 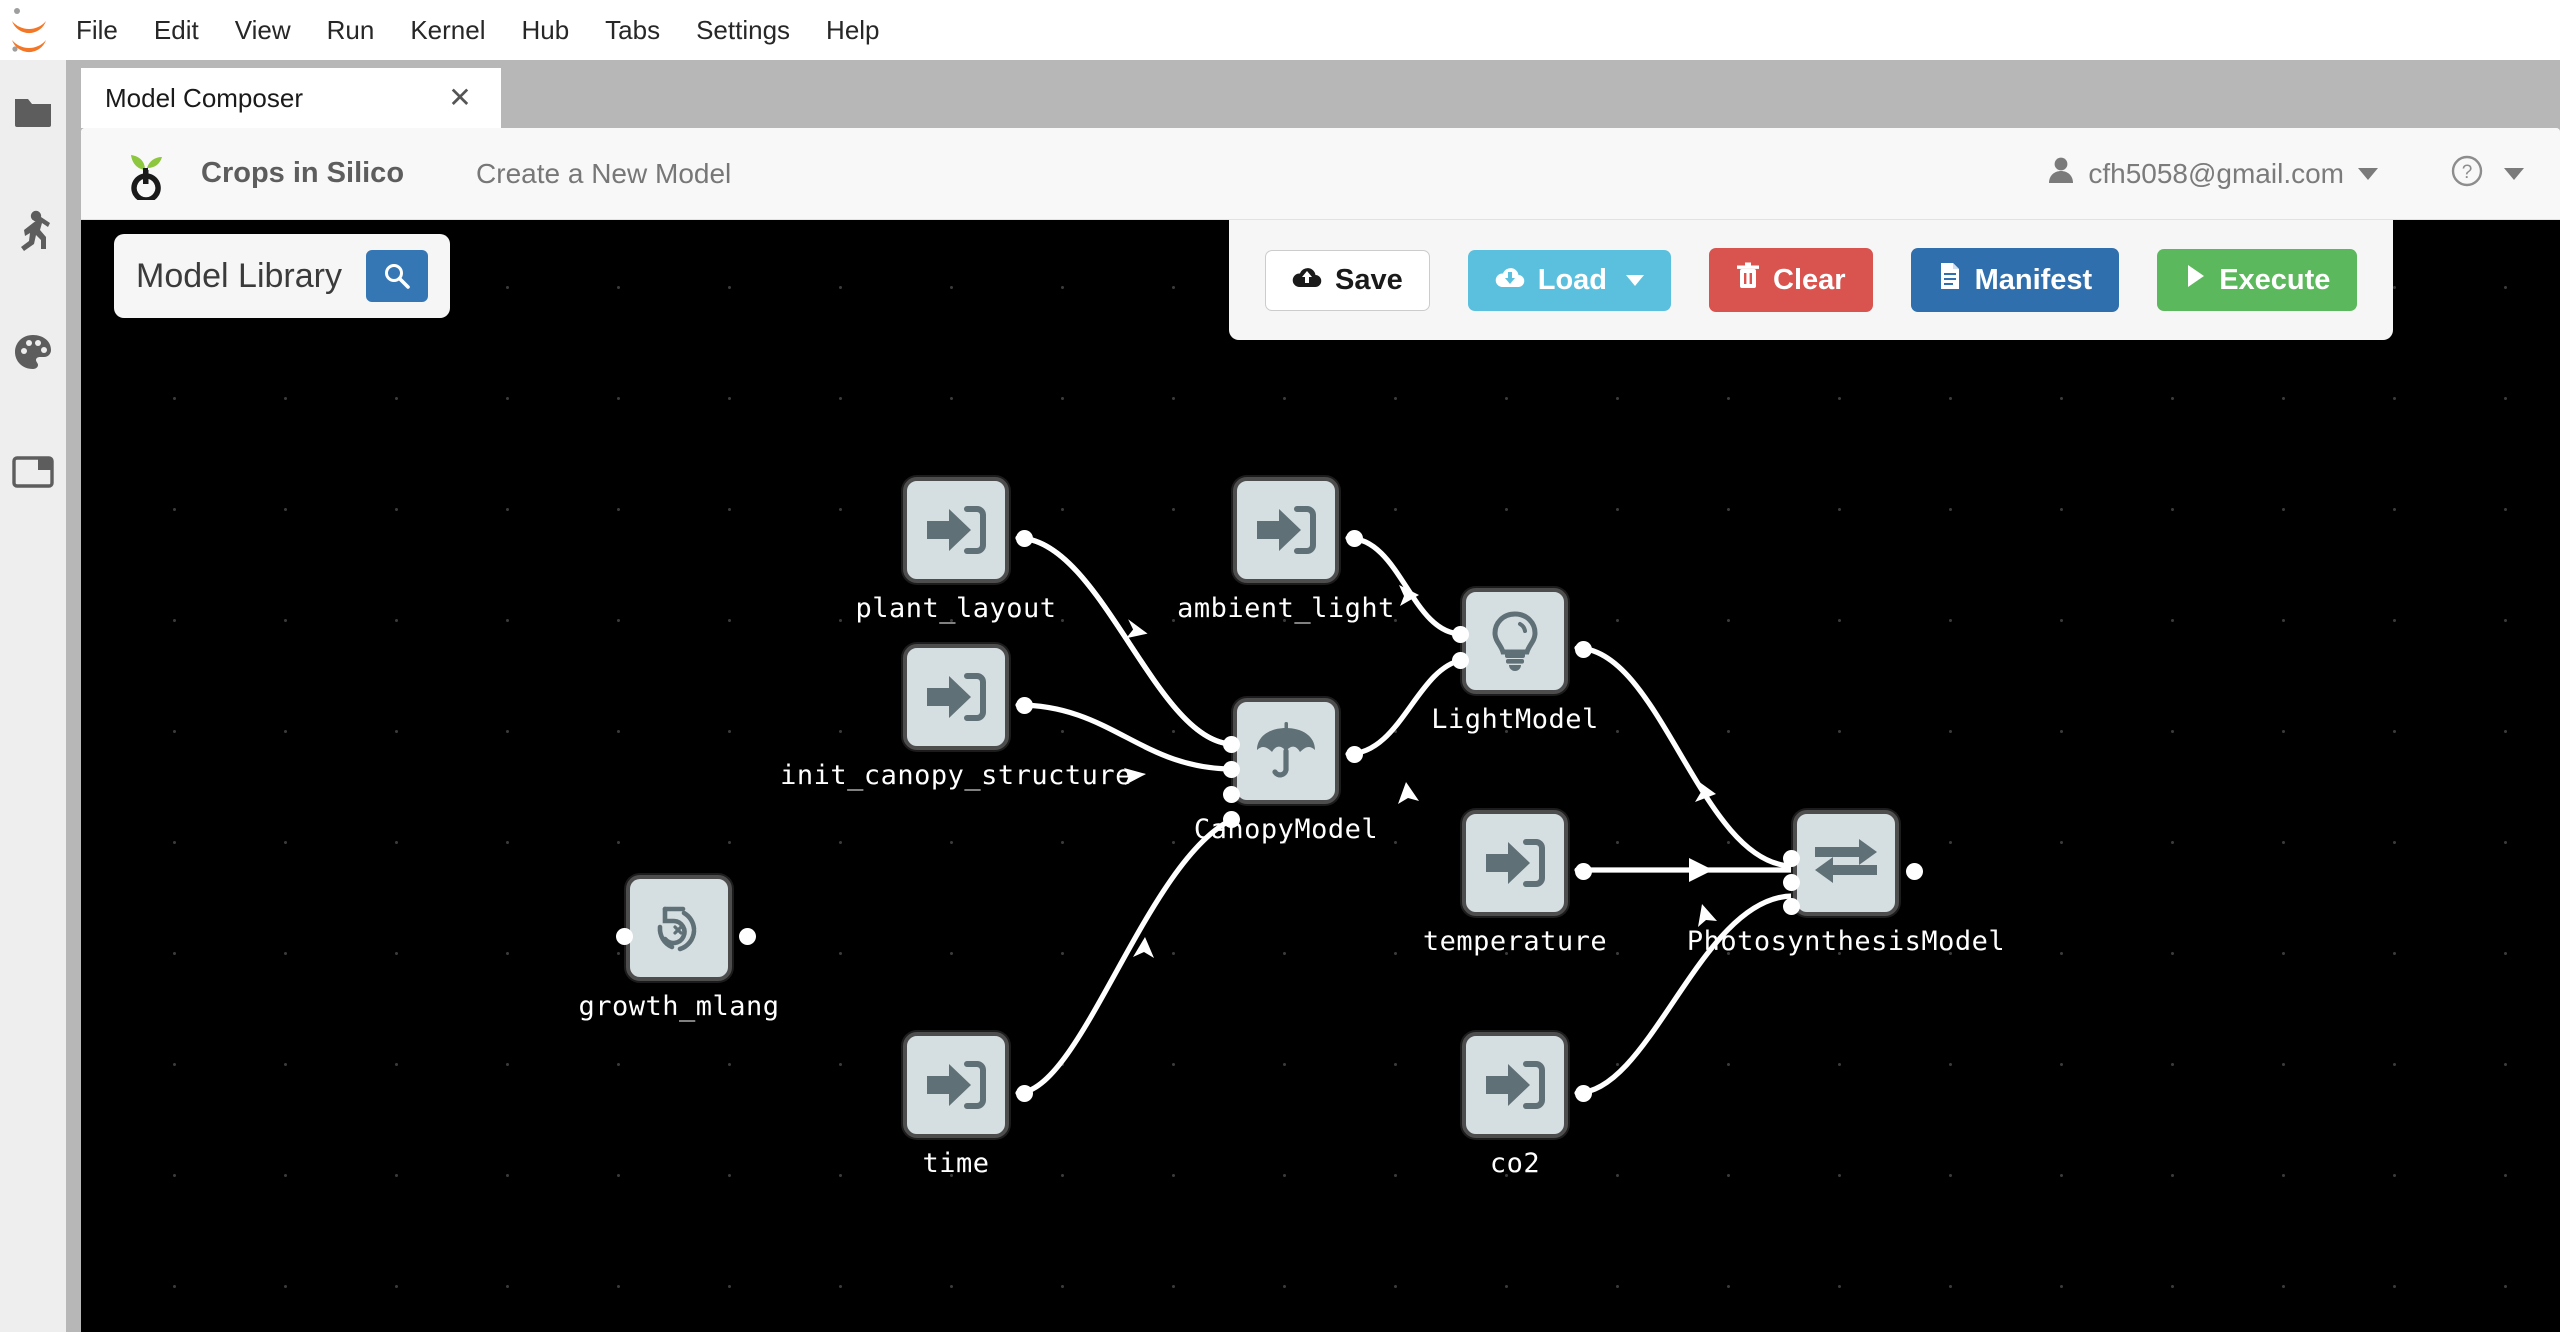 I want to click on tab-strip: Model Composer ✕, so click(x=1313, y=94).